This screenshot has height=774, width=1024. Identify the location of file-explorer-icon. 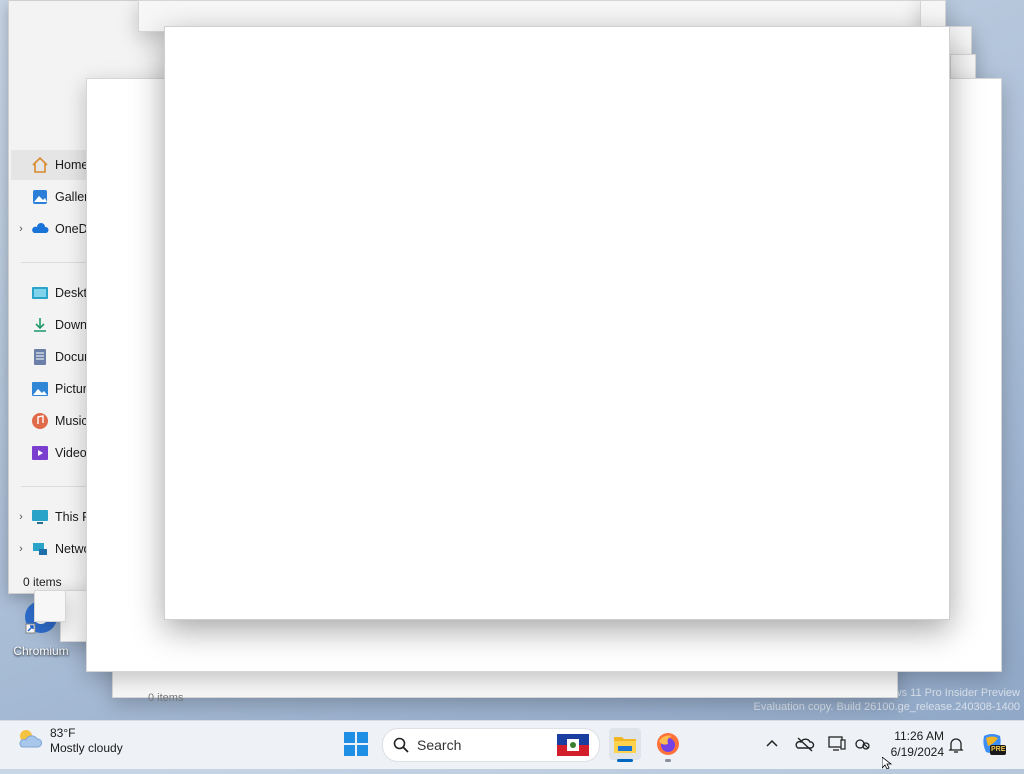
(625, 745).